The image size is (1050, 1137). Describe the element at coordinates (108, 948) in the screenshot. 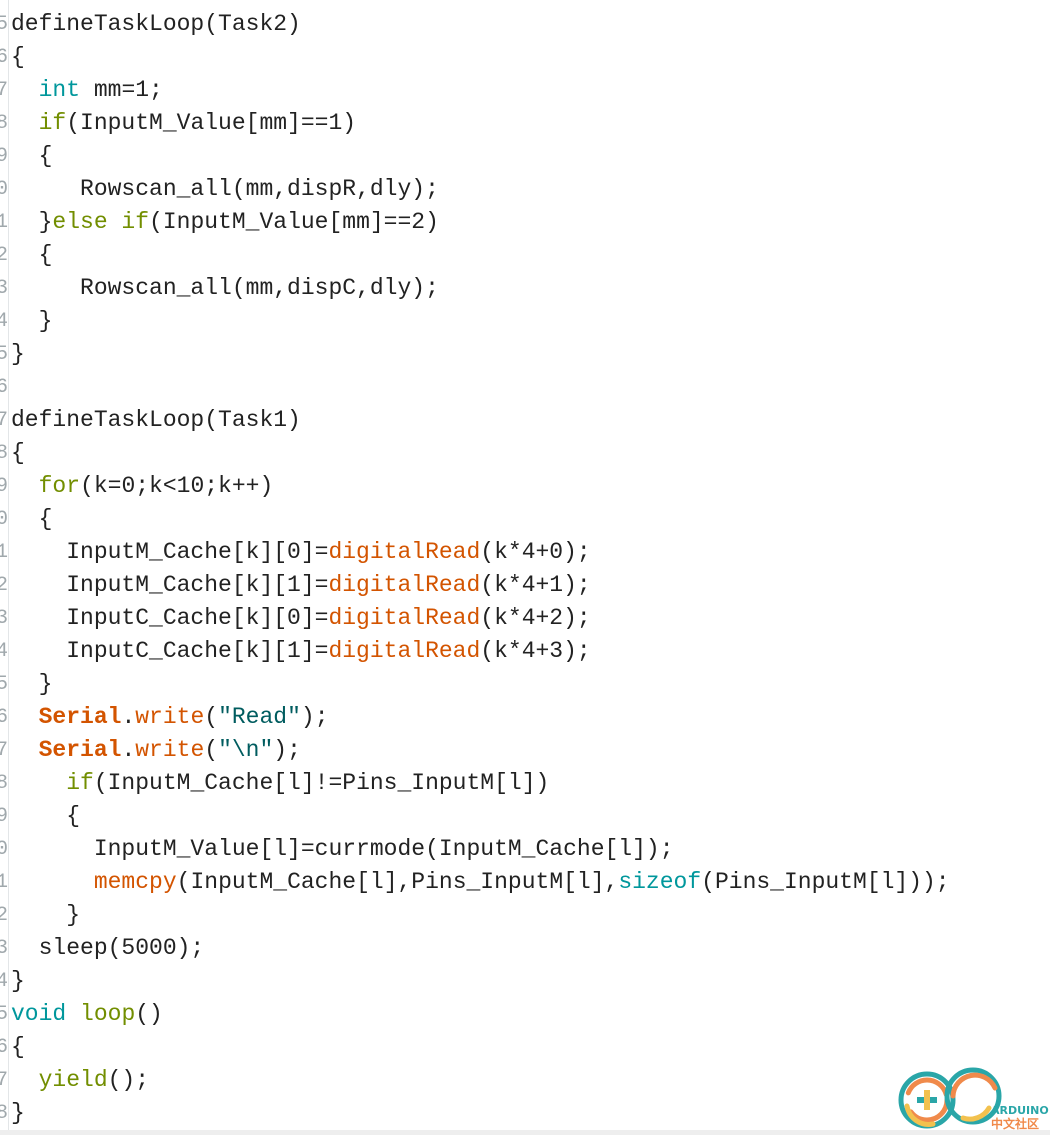

I see `code-token: sleep(5000);` at that location.